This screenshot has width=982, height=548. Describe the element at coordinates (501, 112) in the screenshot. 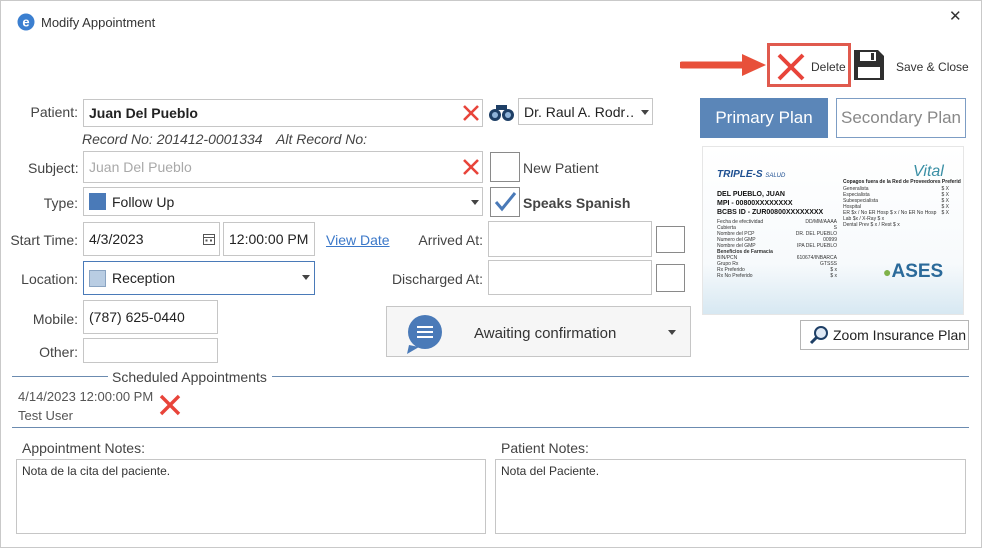

I see `binoculars-icon` at that location.